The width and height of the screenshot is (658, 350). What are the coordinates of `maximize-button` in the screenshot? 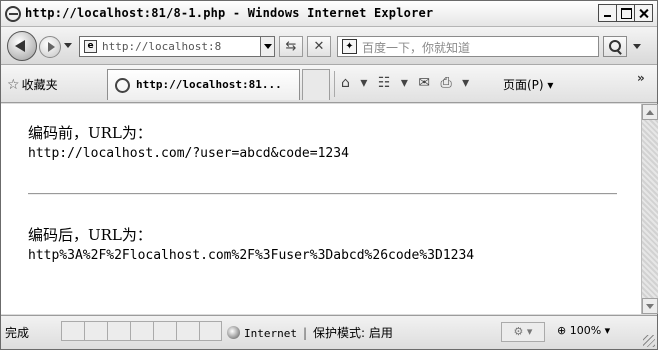 It's located at (625, 13).